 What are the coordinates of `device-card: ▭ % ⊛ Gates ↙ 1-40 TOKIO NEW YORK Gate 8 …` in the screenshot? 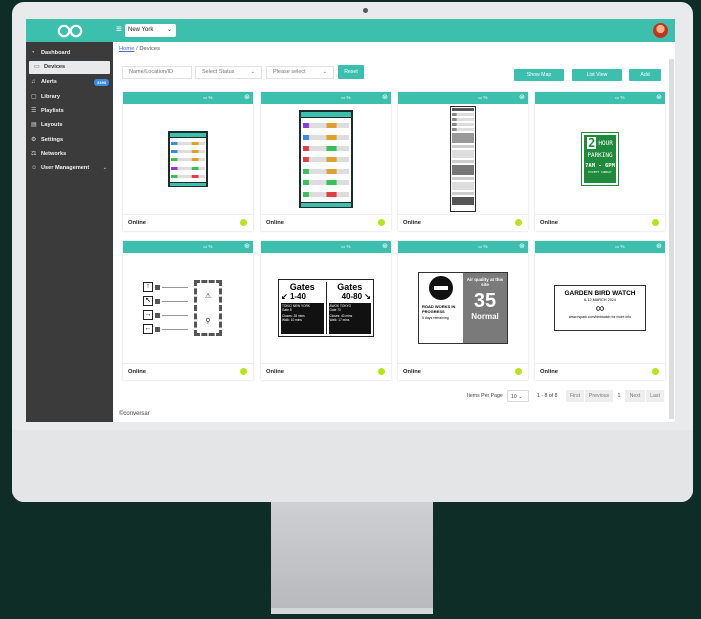 It's located at (326, 310).